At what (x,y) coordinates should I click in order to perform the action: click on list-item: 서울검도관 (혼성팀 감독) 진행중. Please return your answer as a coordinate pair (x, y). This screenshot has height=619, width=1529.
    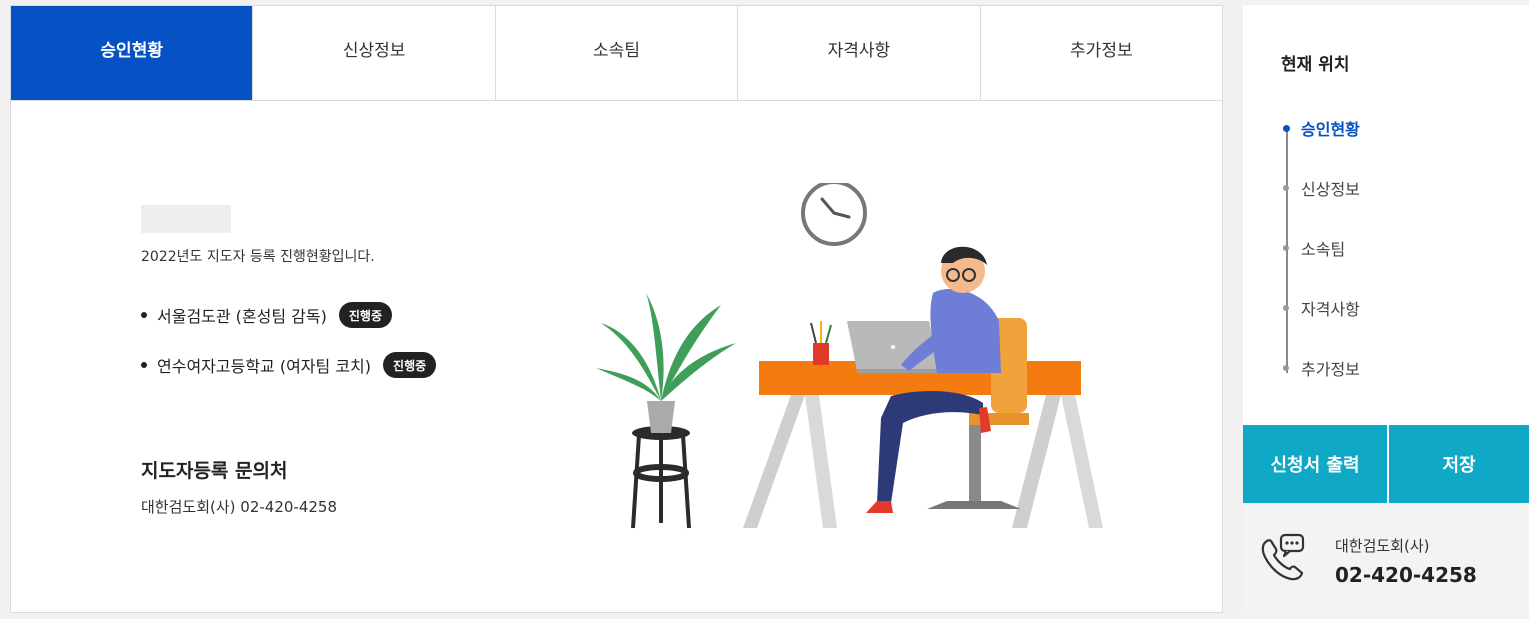
    Looking at the image, I should click on (288, 315).